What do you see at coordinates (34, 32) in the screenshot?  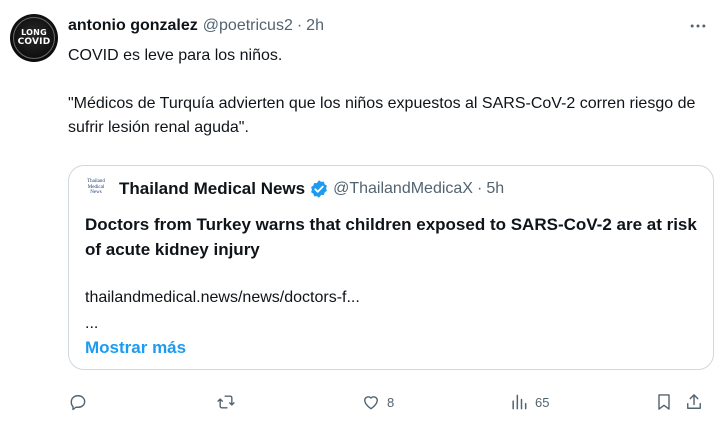 I see `avatar-logo-text-long: LONG` at bounding box center [34, 32].